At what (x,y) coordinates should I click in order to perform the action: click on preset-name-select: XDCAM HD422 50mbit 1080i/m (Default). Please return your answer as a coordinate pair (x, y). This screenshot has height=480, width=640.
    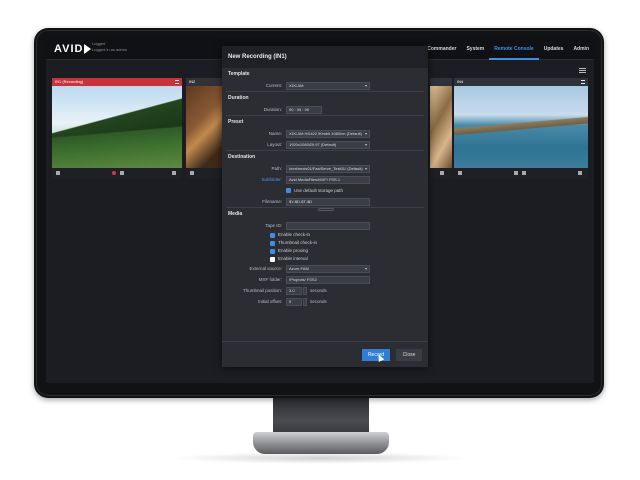
    Looking at the image, I should click on (328, 133).